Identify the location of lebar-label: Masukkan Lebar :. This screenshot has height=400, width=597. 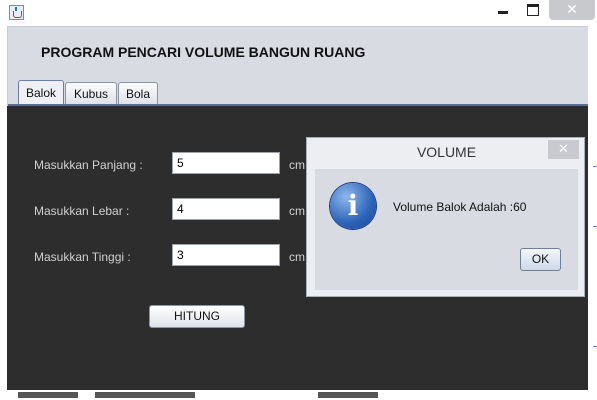
(82, 211).